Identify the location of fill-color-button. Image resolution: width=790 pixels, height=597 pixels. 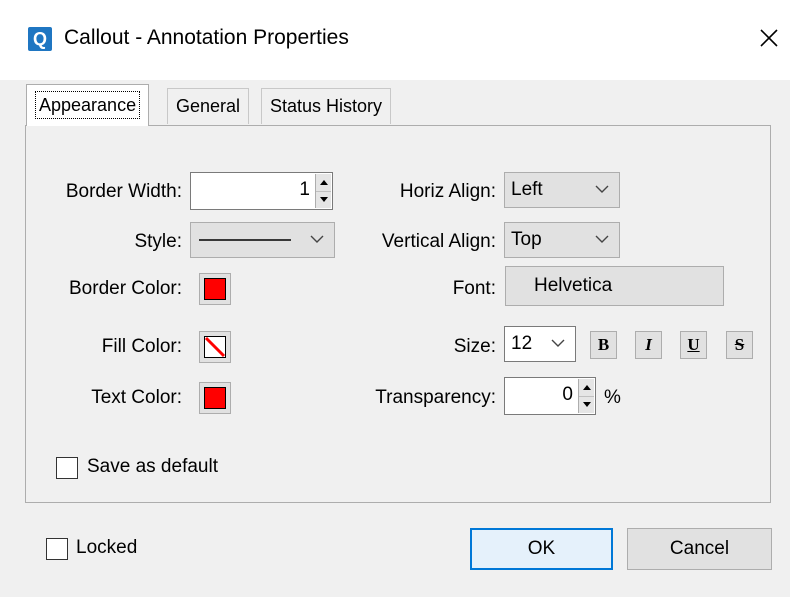
(215, 347).